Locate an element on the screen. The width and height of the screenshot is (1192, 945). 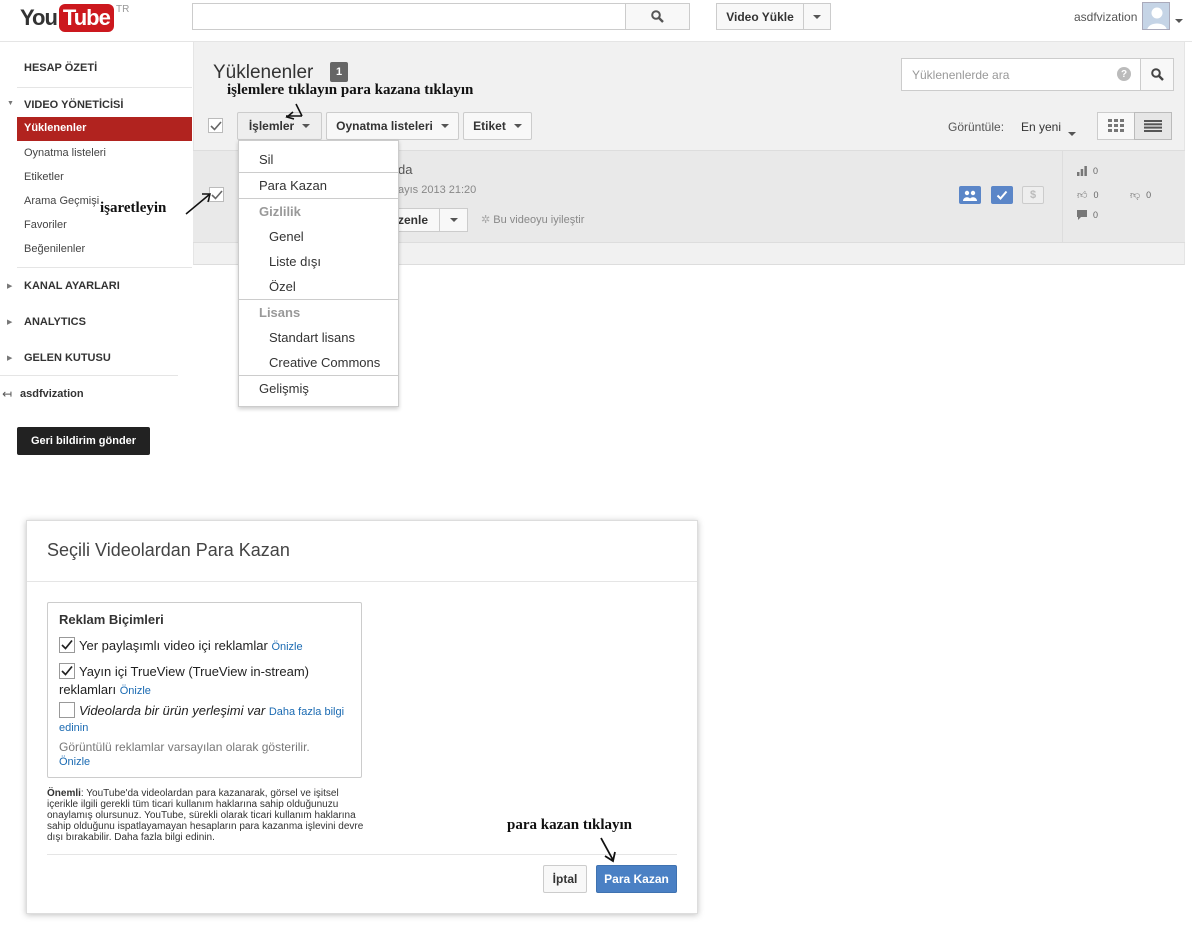
edit-button: zenle is located at coordinates (419, 220).